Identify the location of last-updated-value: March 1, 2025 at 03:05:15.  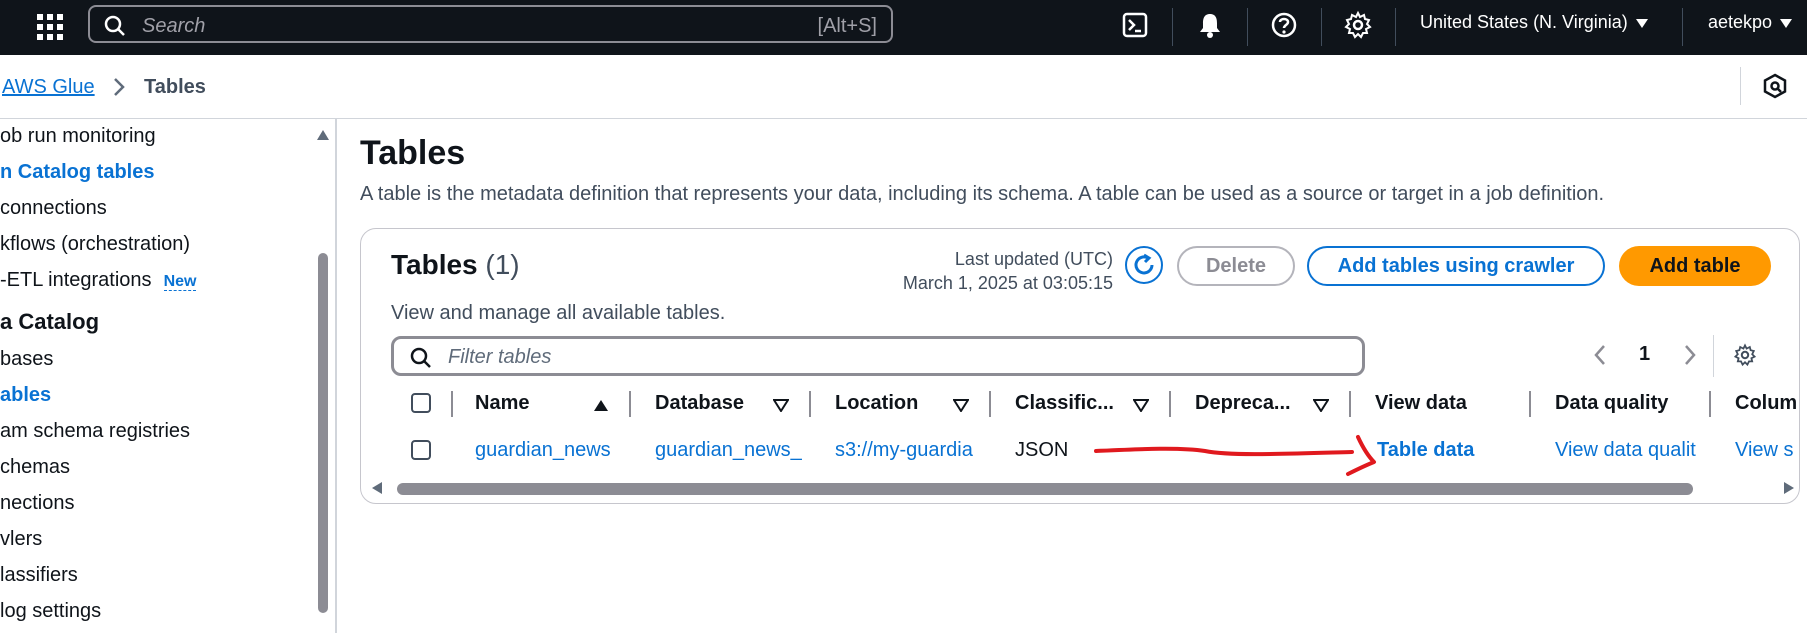
(1007, 283).